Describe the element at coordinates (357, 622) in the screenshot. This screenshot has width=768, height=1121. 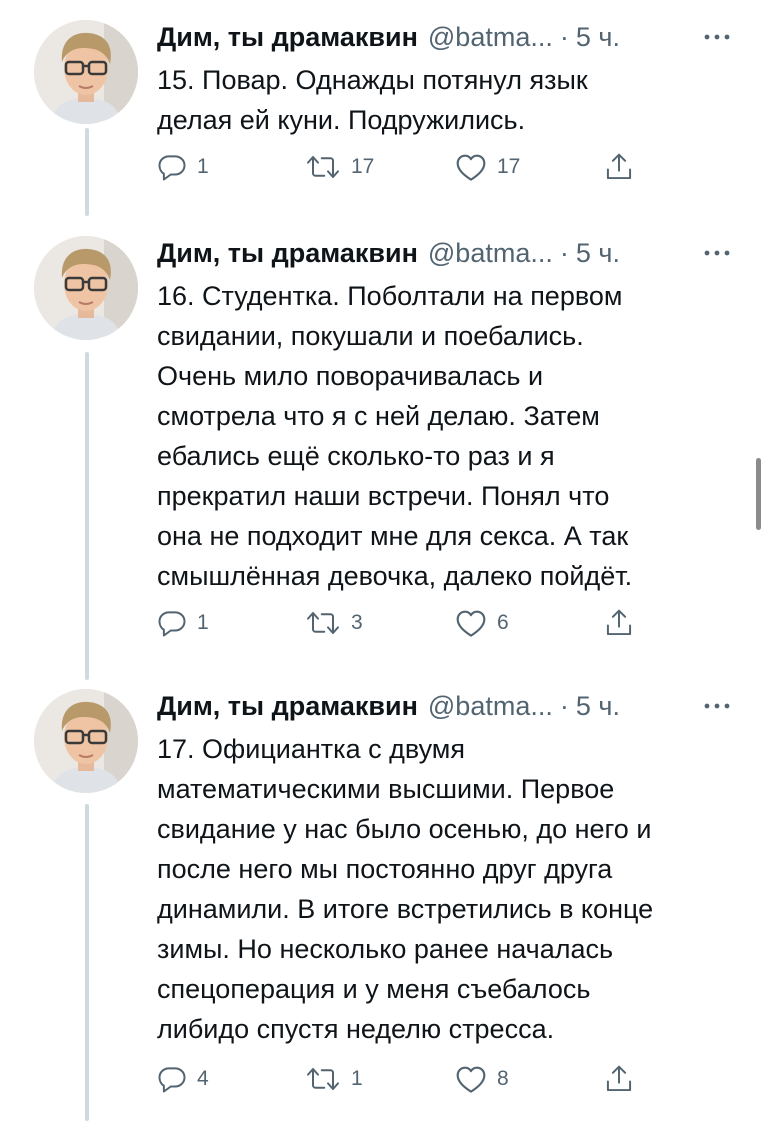
I see `retweet-count: 3` at that location.